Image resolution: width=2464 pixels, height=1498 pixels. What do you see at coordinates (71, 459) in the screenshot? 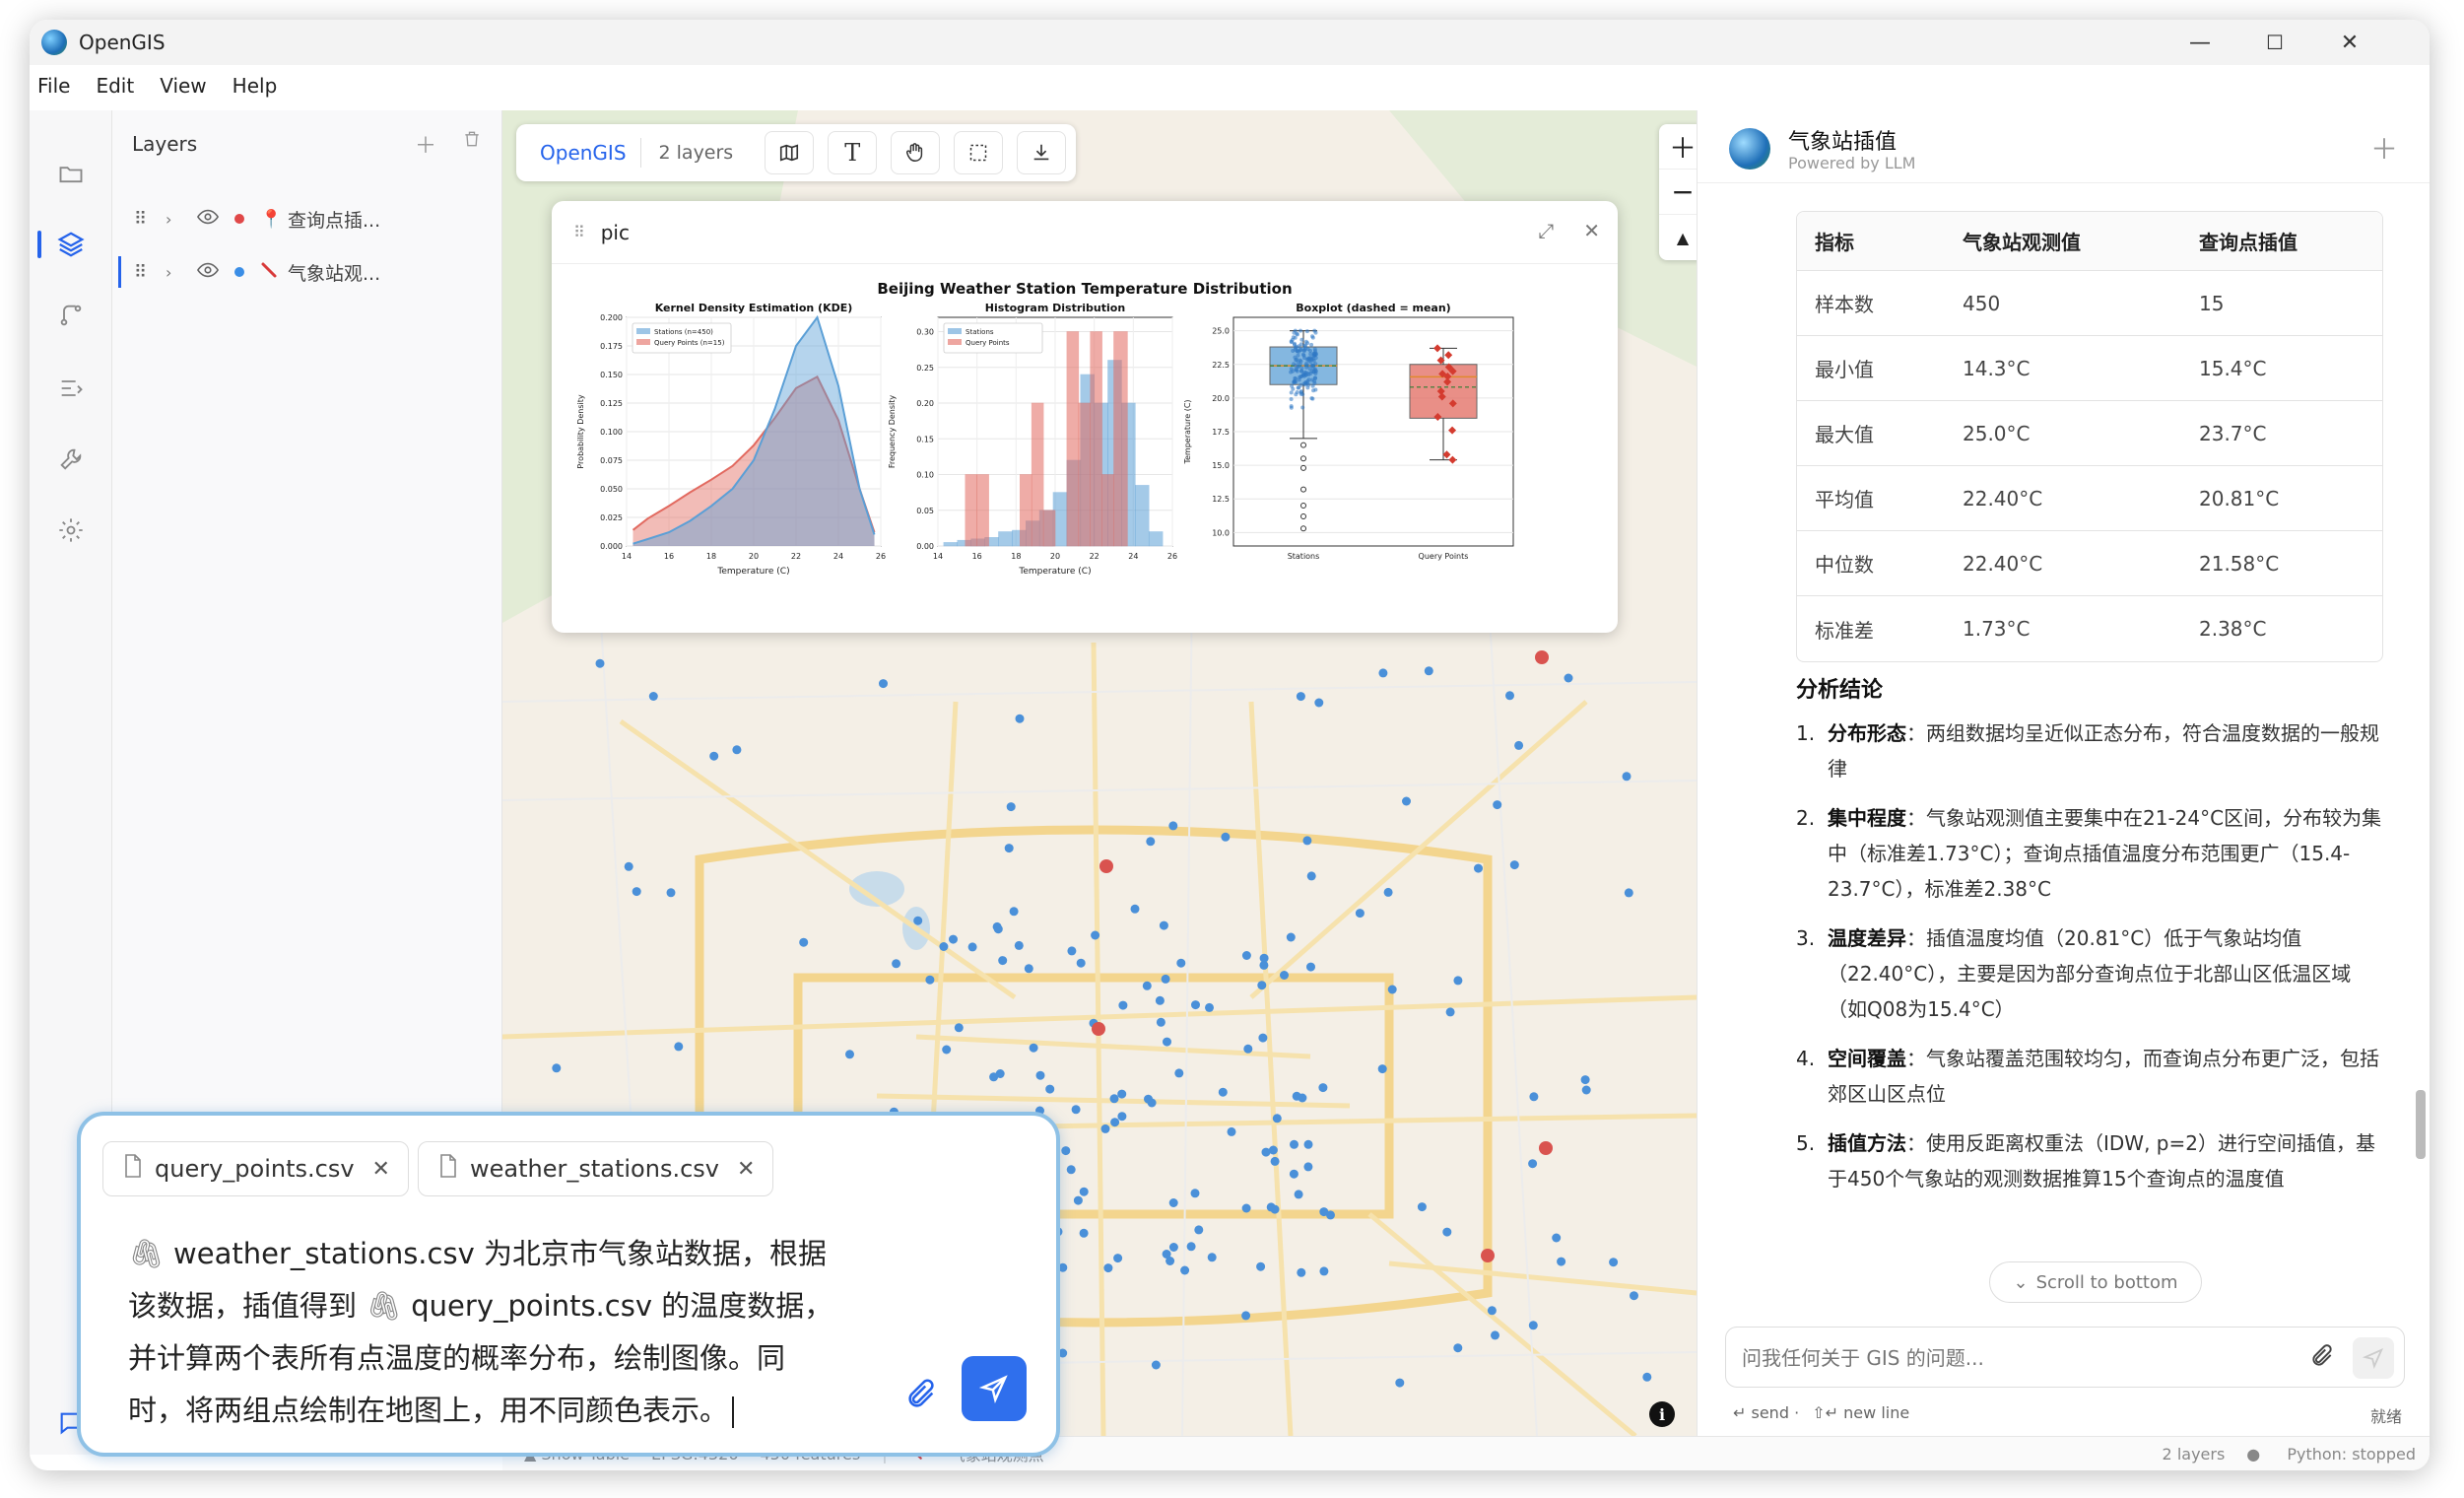
I see `wrench-icon` at bounding box center [71, 459].